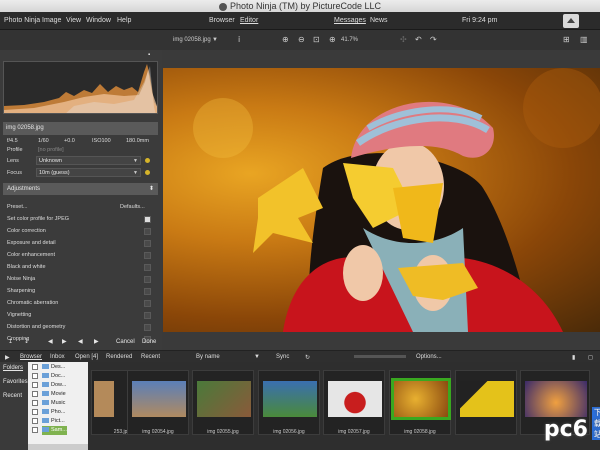 The height and width of the screenshot is (450, 600). I want to click on adj-color-enhancement: Color enhancement, so click(31, 255).